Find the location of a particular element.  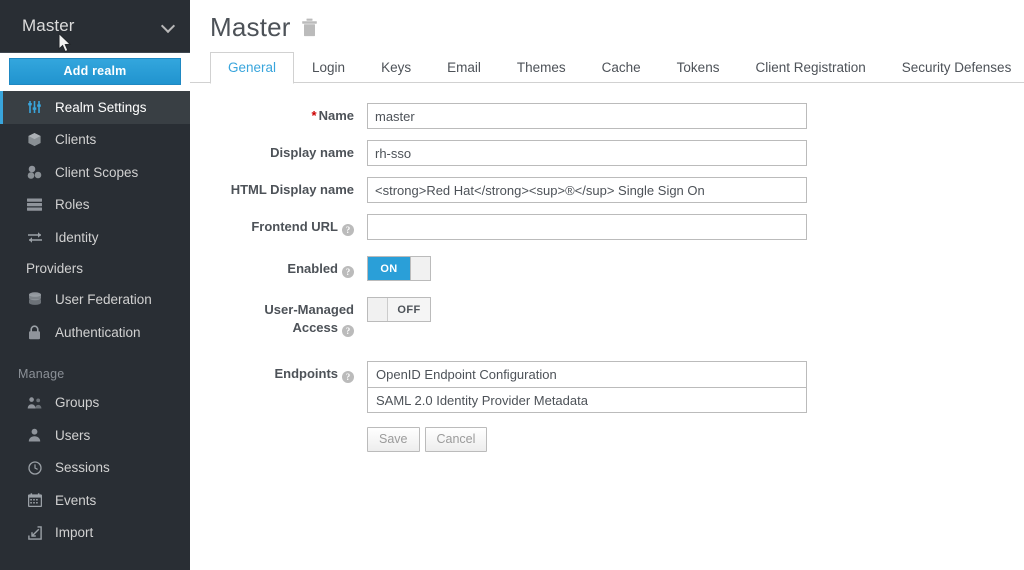

name-label: * Name is located at coordinates (278, 113).